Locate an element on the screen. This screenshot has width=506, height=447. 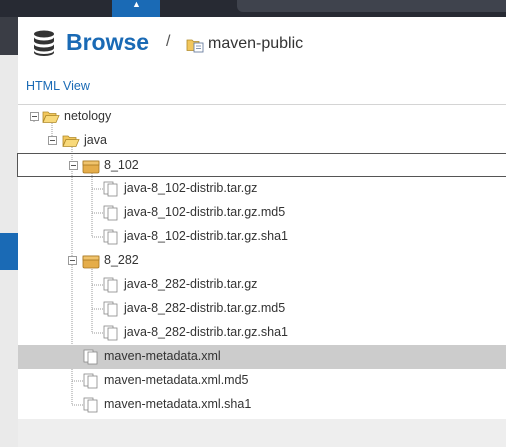
tree-node-label: java-8_102-distrib.tar.gz.md5 is located at coordinates (205, 212).